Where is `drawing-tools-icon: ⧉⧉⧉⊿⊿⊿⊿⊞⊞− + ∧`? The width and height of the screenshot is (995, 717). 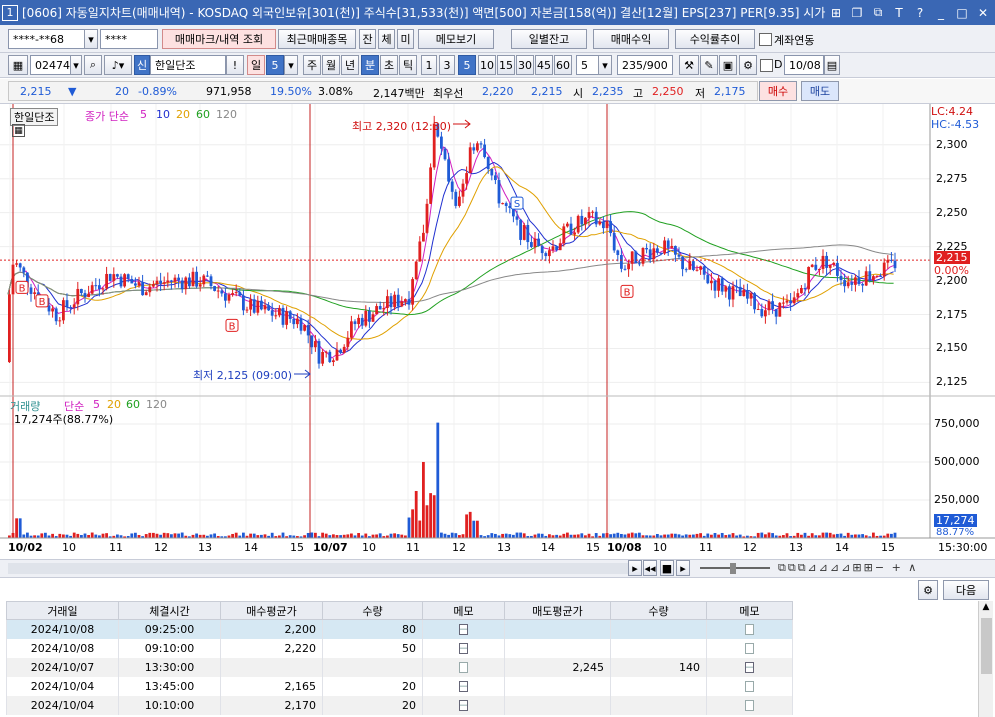
drawing-tools-icon: ⧉⧉⧉⊿⊿⊿⊿⊞⊞− + ∧ is located at coordinates (848, 568).